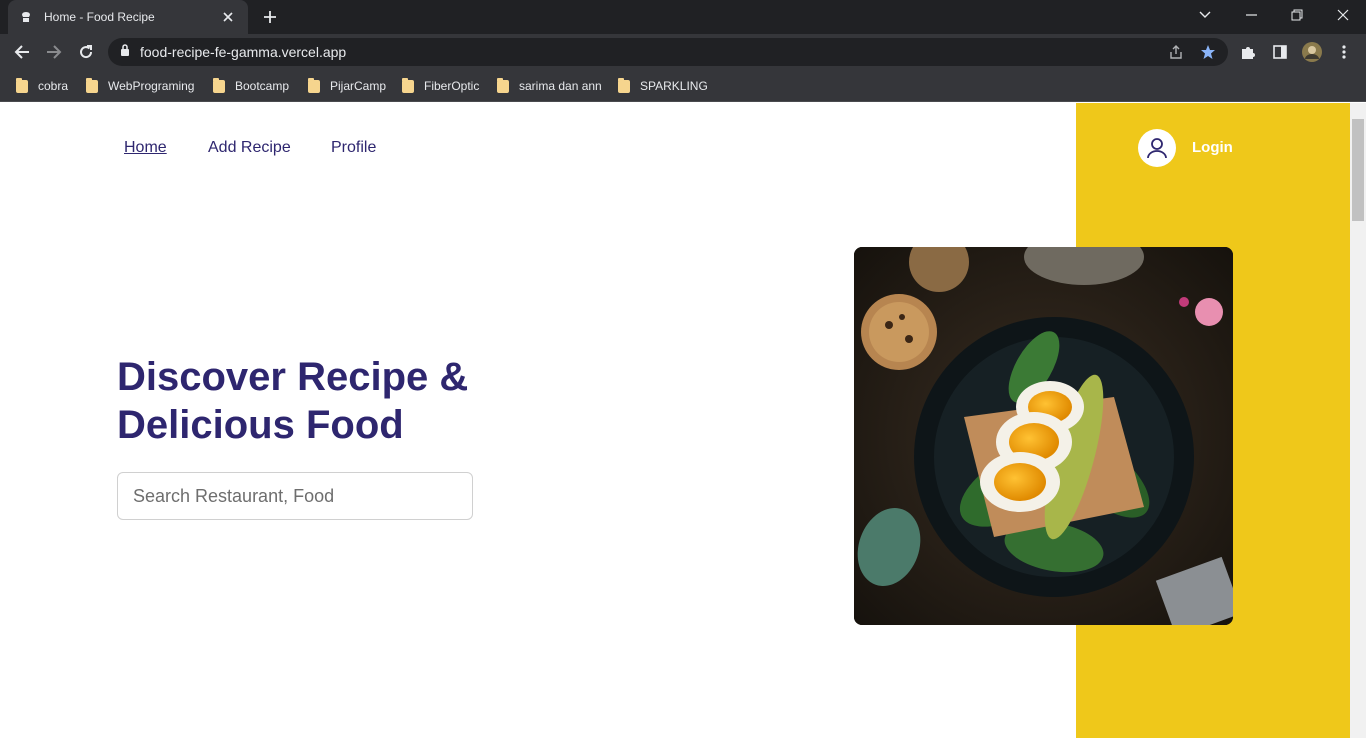 This screenshot has width=1366, height=738. What do you see at coordinates (1043, 436) in the screenshot?
I see `food-image` at bounding box center [1043, 436].